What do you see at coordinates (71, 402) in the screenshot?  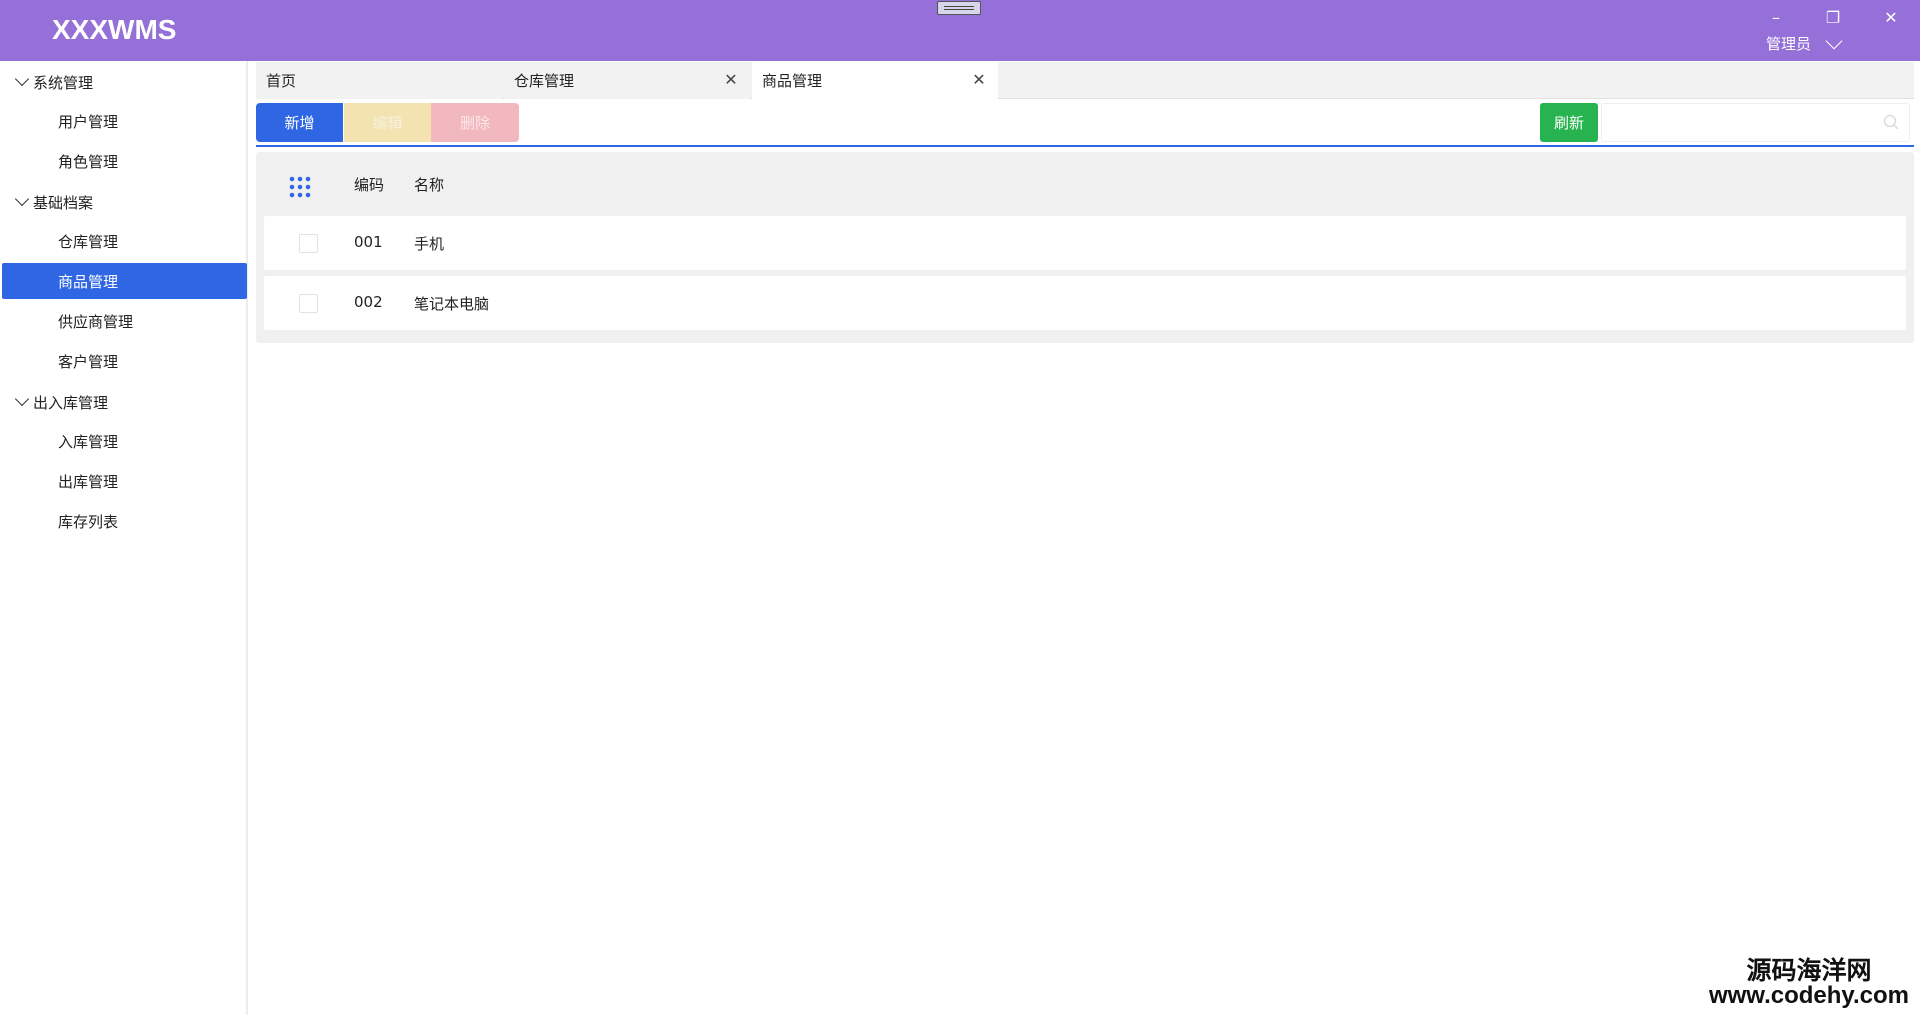 I see `sidebar-group-label: 出入库管理` at bounding box center [71, 402].